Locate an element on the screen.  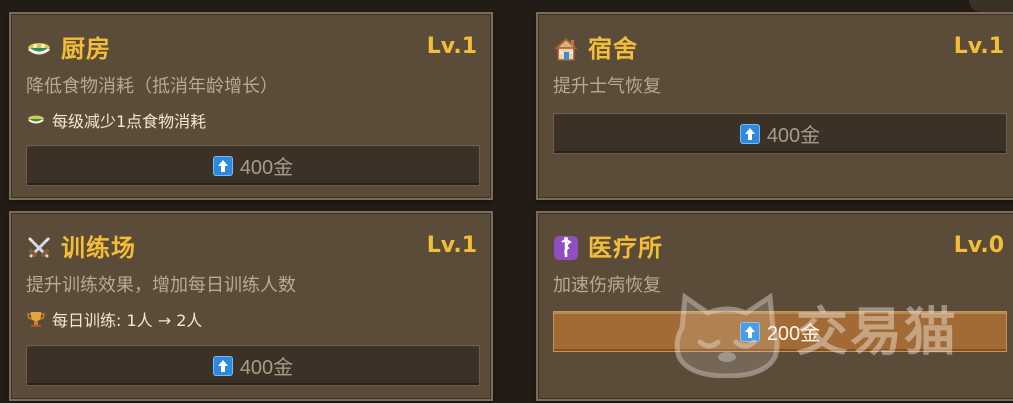
training-effect: 每日训练: 1人 → 2人 is located at coordinates (114, 319).